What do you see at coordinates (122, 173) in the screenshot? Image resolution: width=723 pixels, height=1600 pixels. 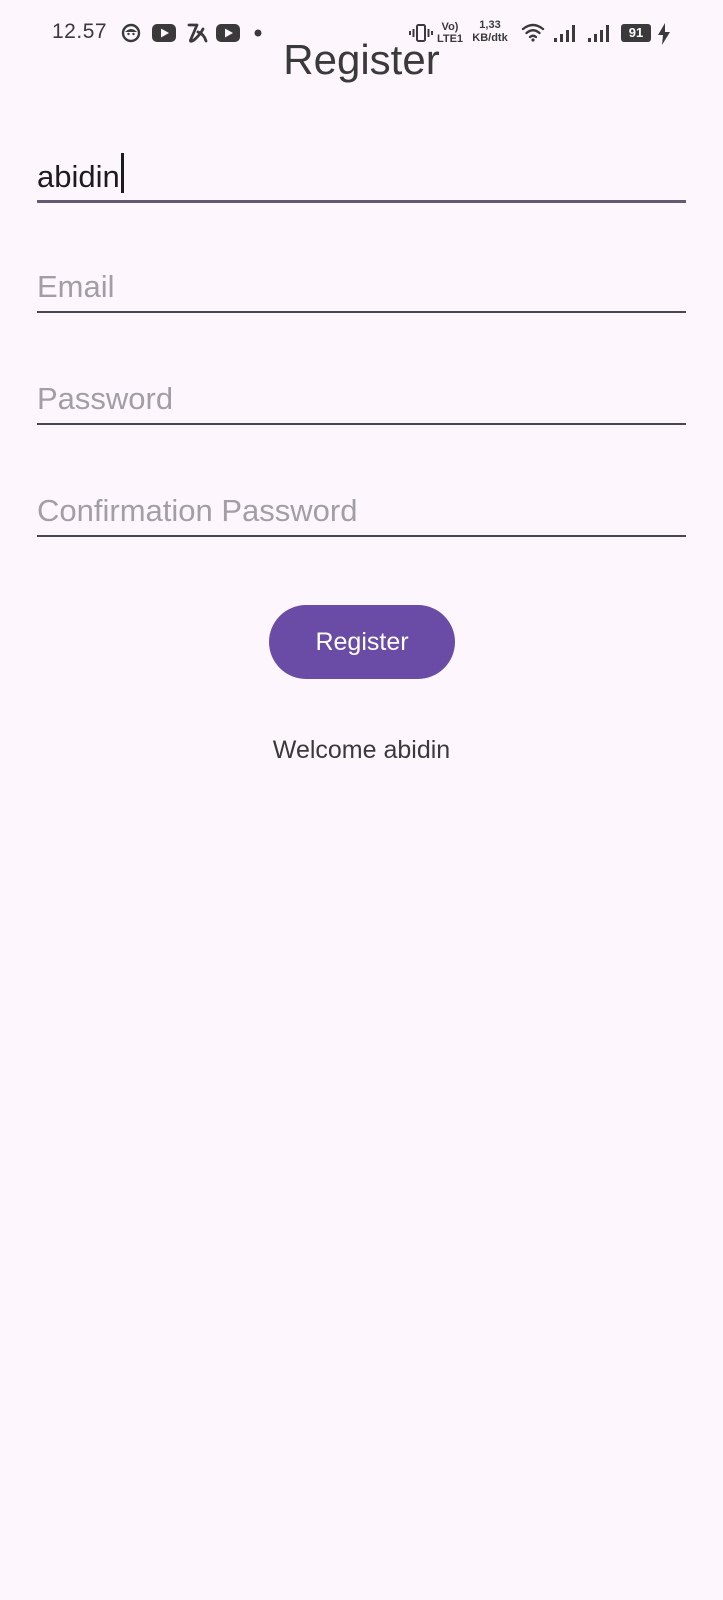 I see `text-caret` at bounding box center [122, 173].